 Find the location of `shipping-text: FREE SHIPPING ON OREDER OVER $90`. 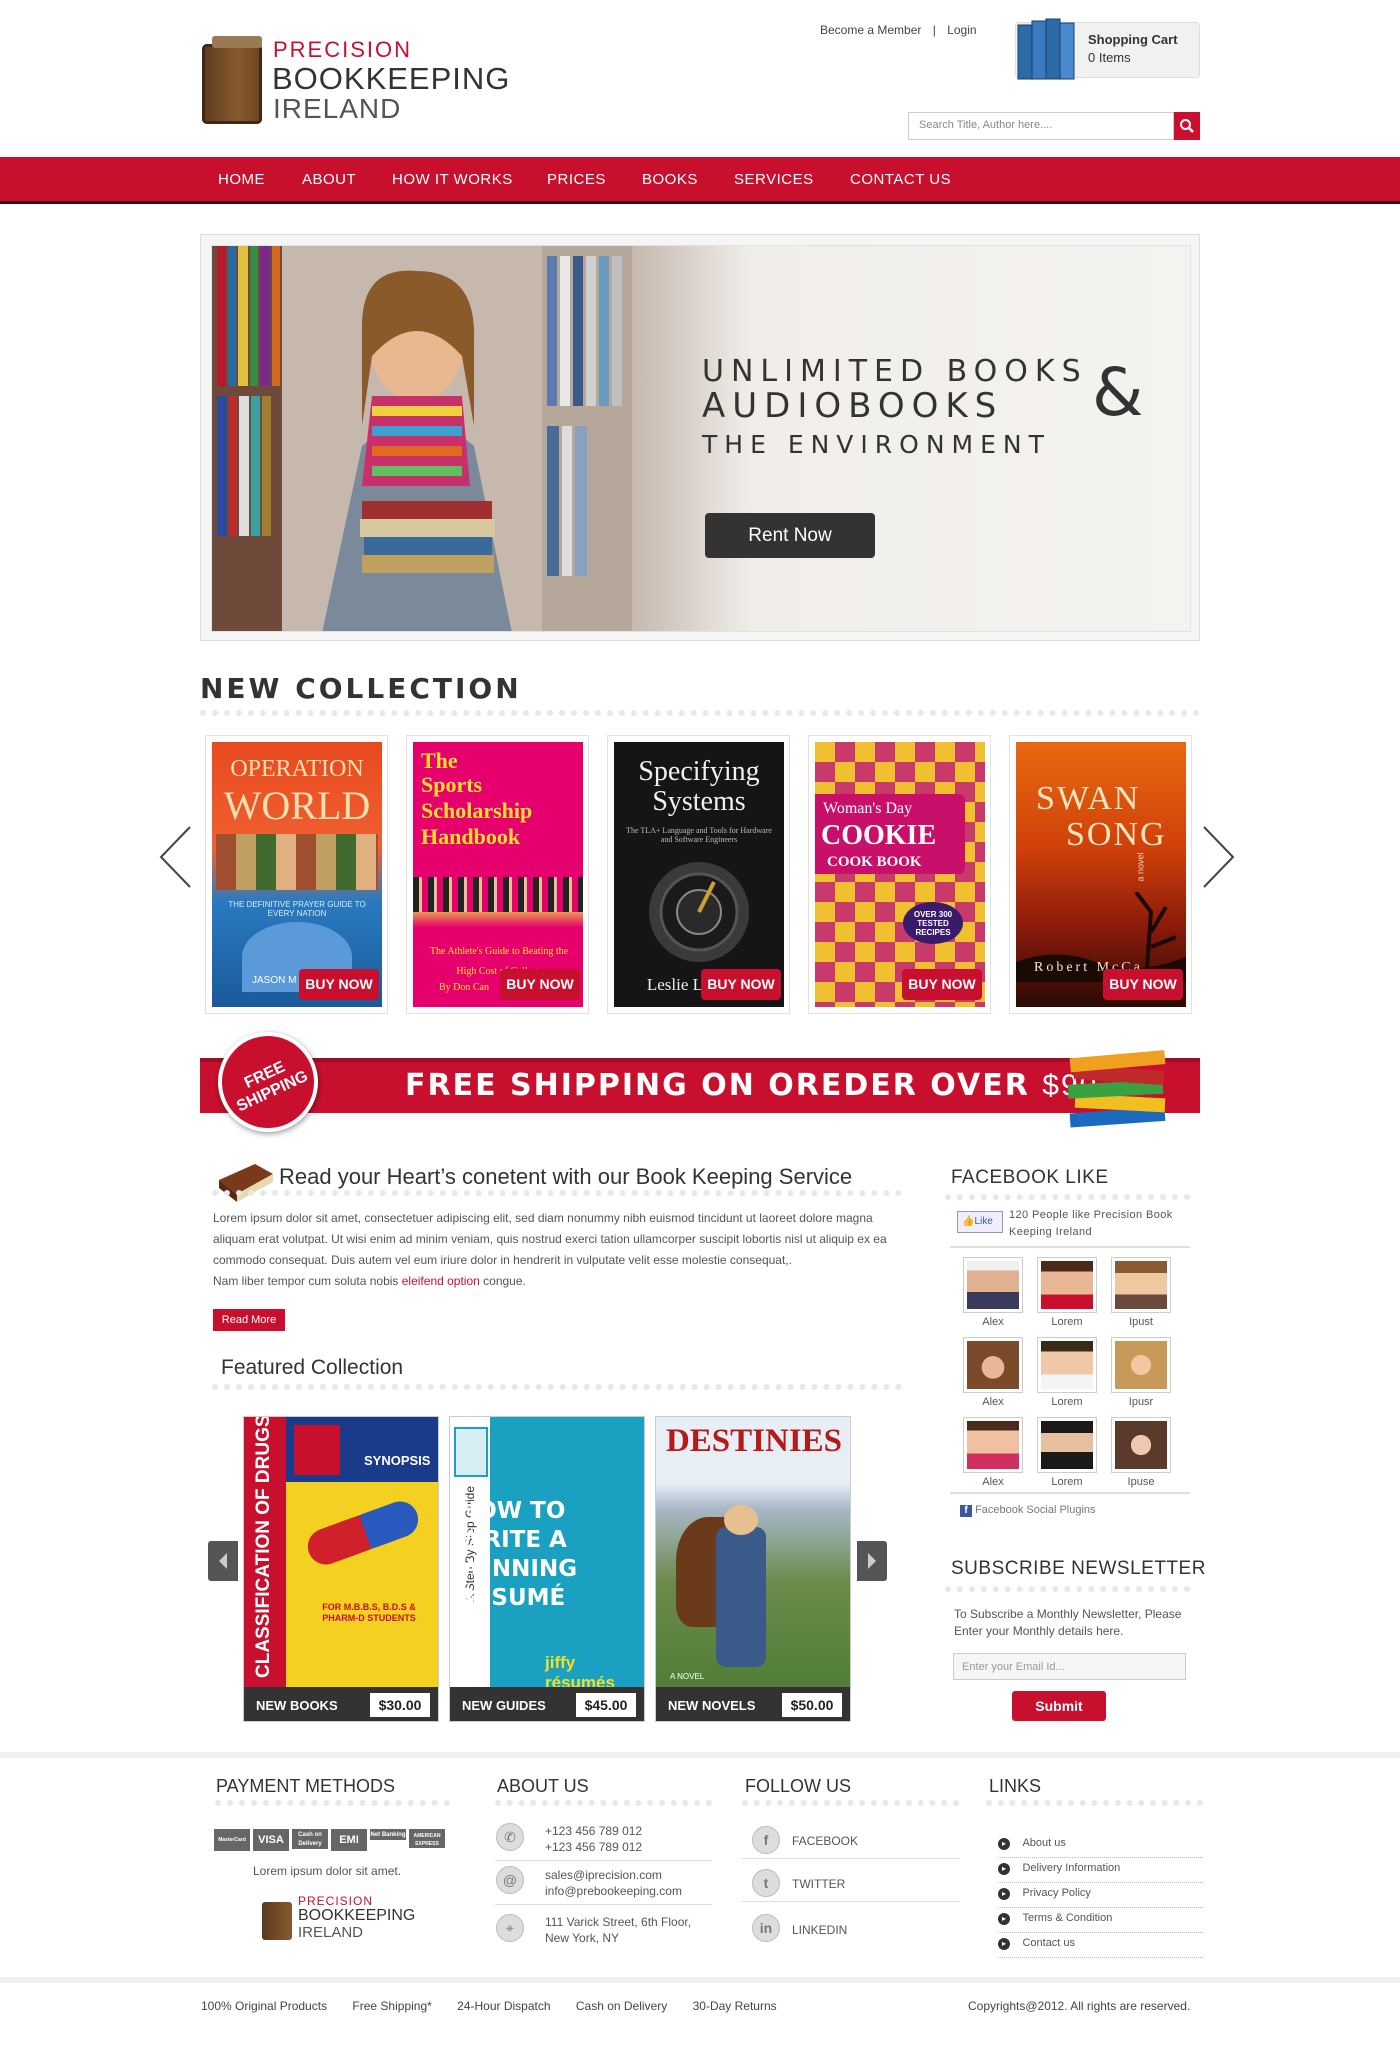

shipping-text: FREE SHIPPING ON OREDER OVER $90 is located at coordinates (750, 1085).